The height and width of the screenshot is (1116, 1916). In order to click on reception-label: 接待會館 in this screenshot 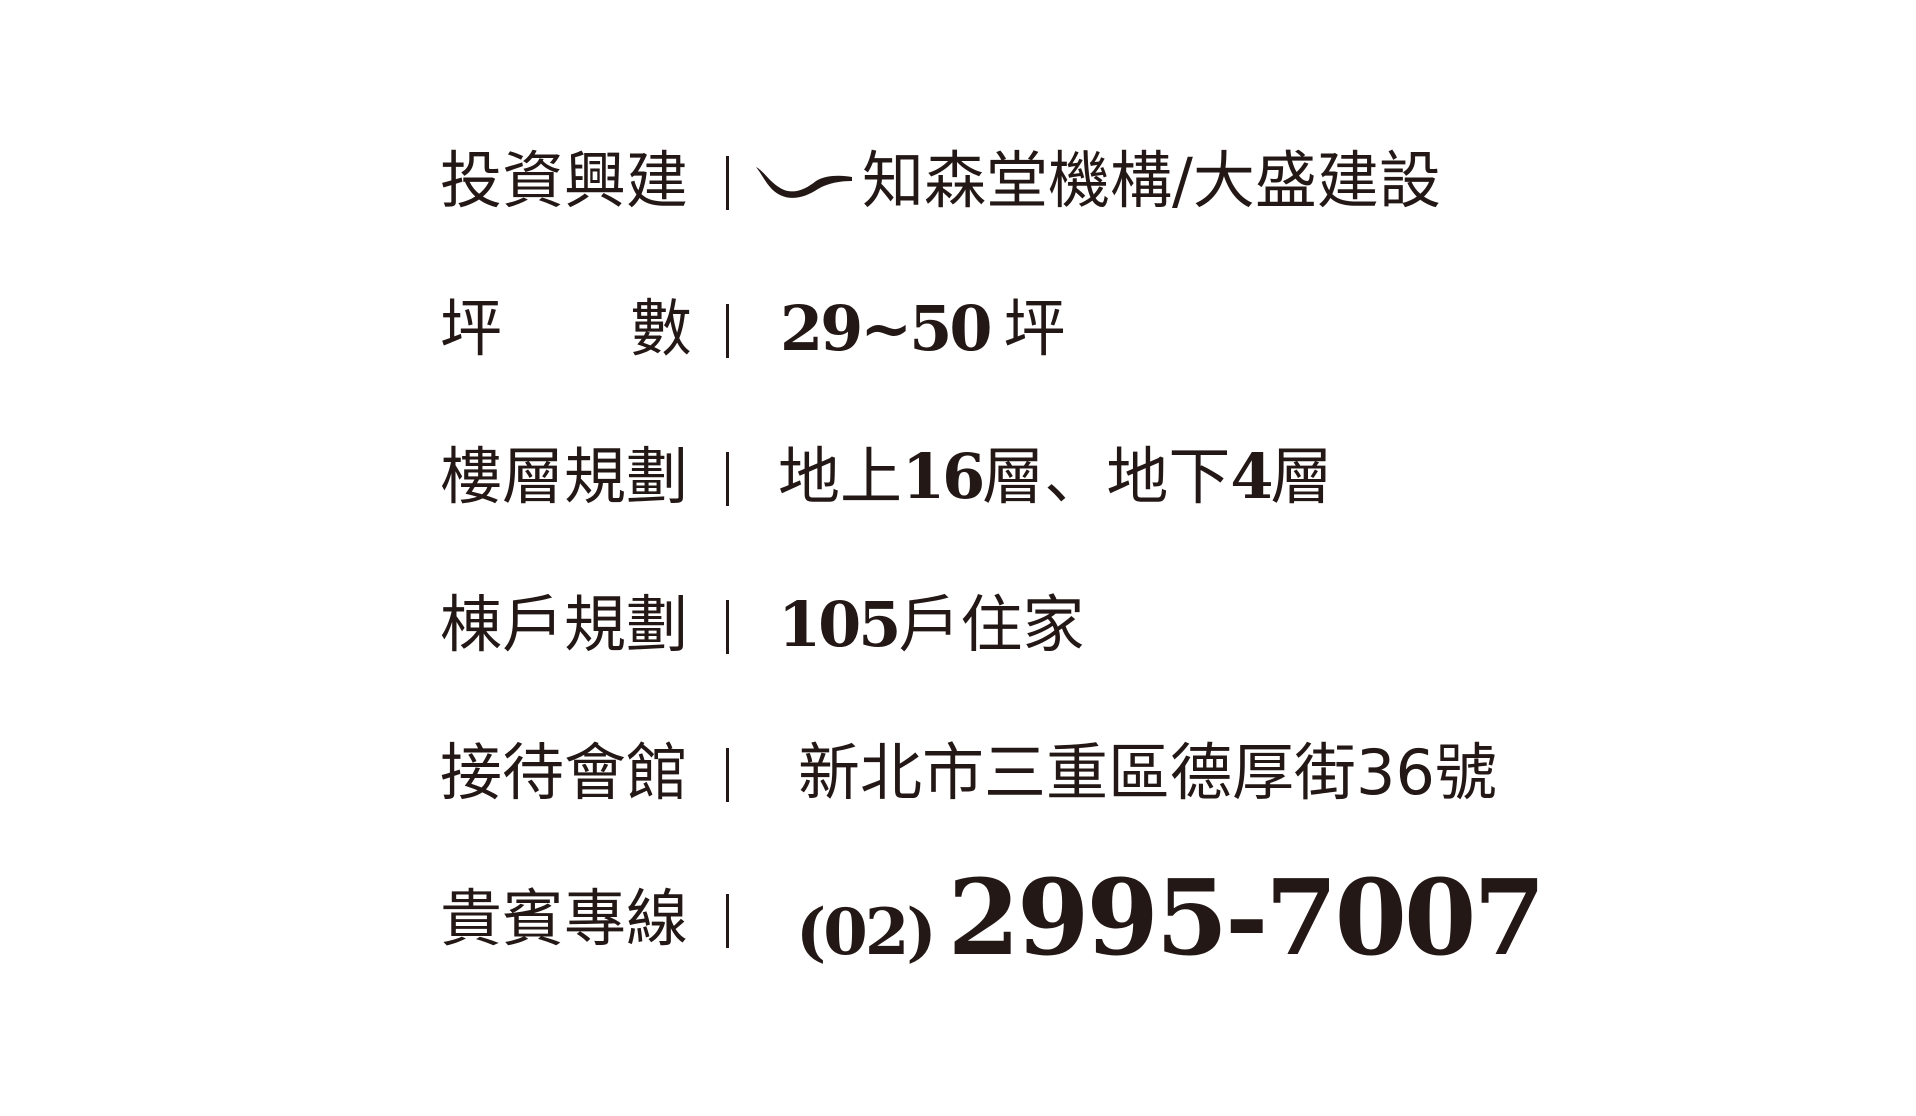, I will do `click(564, 772)`.